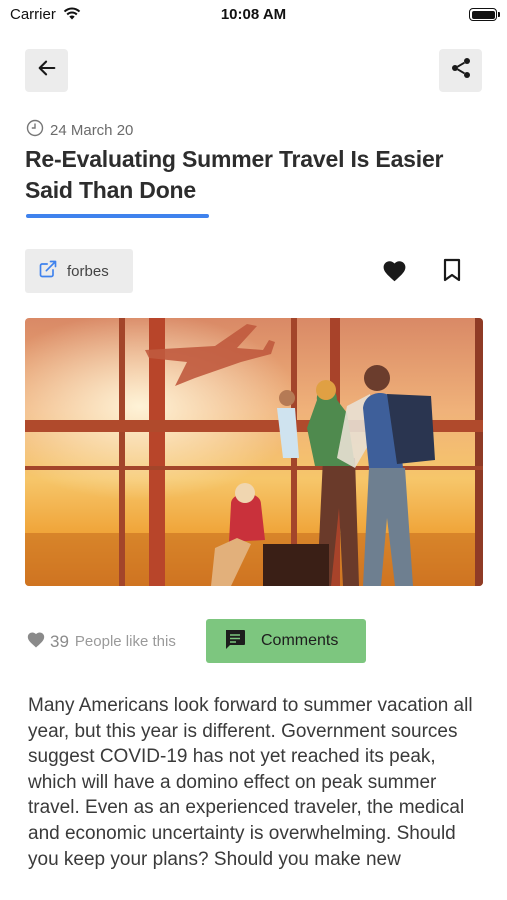 Image resolution: width=507 pixels, height=900 pixels. I want to click on bookmark-button, so click(452, 272).